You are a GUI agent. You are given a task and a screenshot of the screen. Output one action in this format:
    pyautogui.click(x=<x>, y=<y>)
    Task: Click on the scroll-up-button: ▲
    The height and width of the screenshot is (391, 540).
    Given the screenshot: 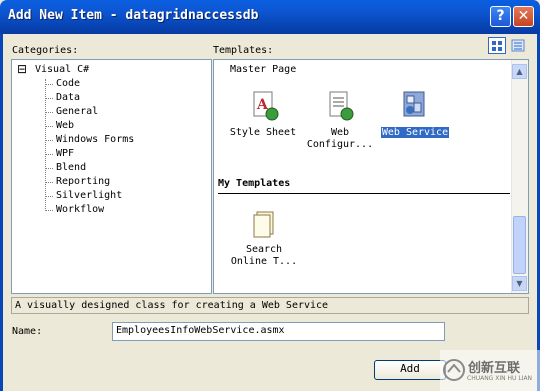 What is the action you would take?
    pyautogui.click(x=519, y=71)
    